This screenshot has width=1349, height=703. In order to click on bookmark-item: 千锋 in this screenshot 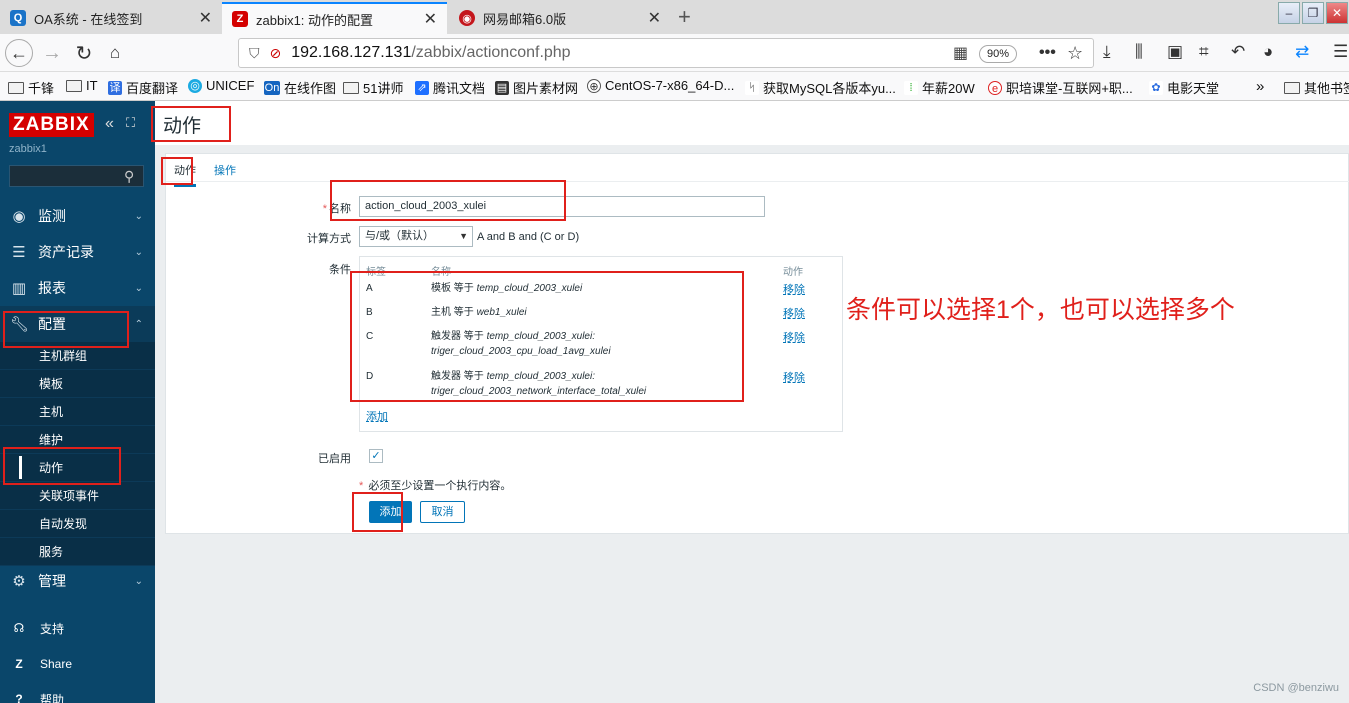, I will do `click(31, 87)`.